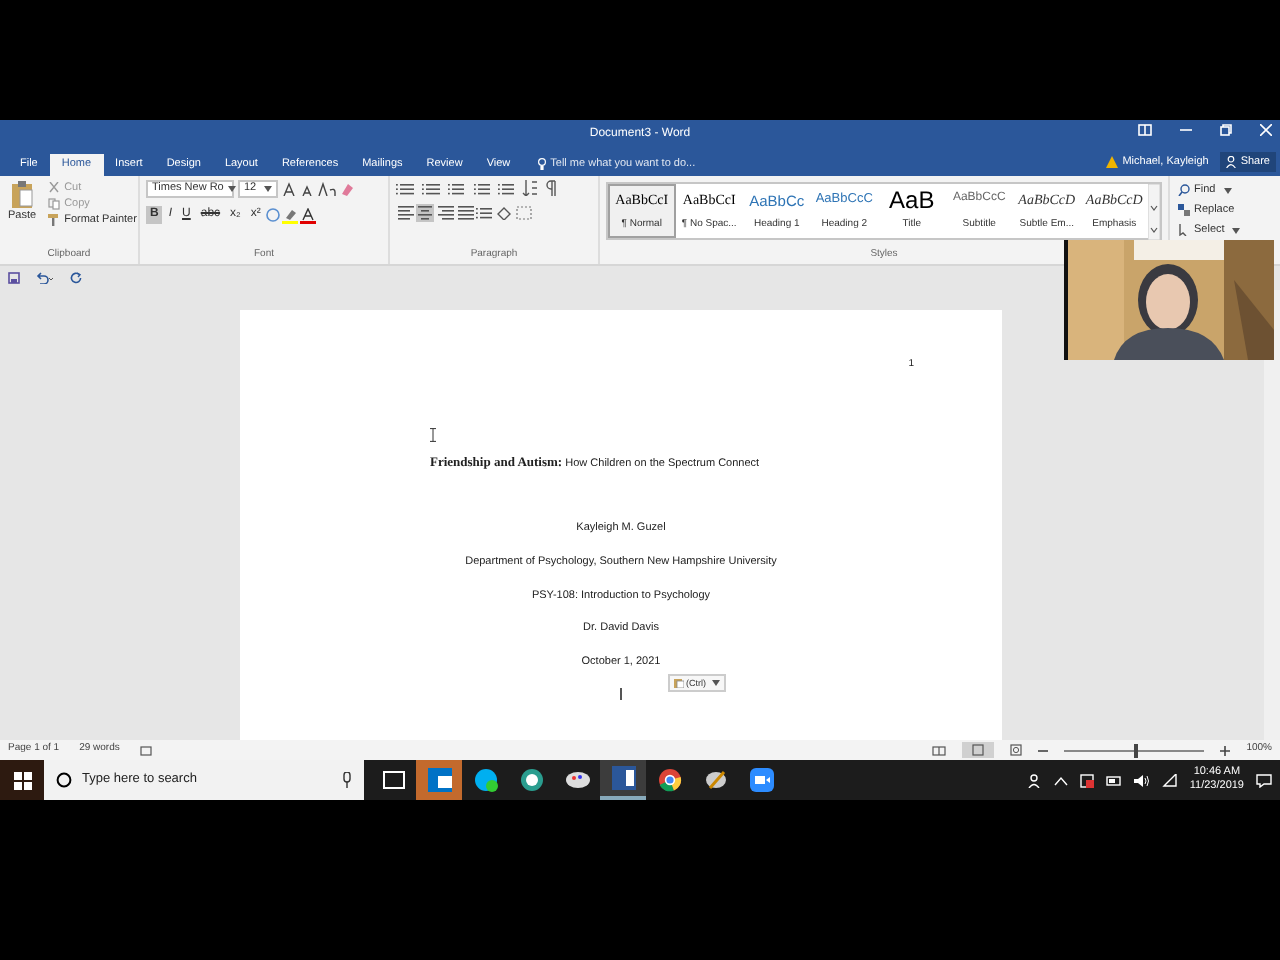  Describe the element at coordinates (347, 189) in the screenshot. I see `clear-format-icon` at that location.